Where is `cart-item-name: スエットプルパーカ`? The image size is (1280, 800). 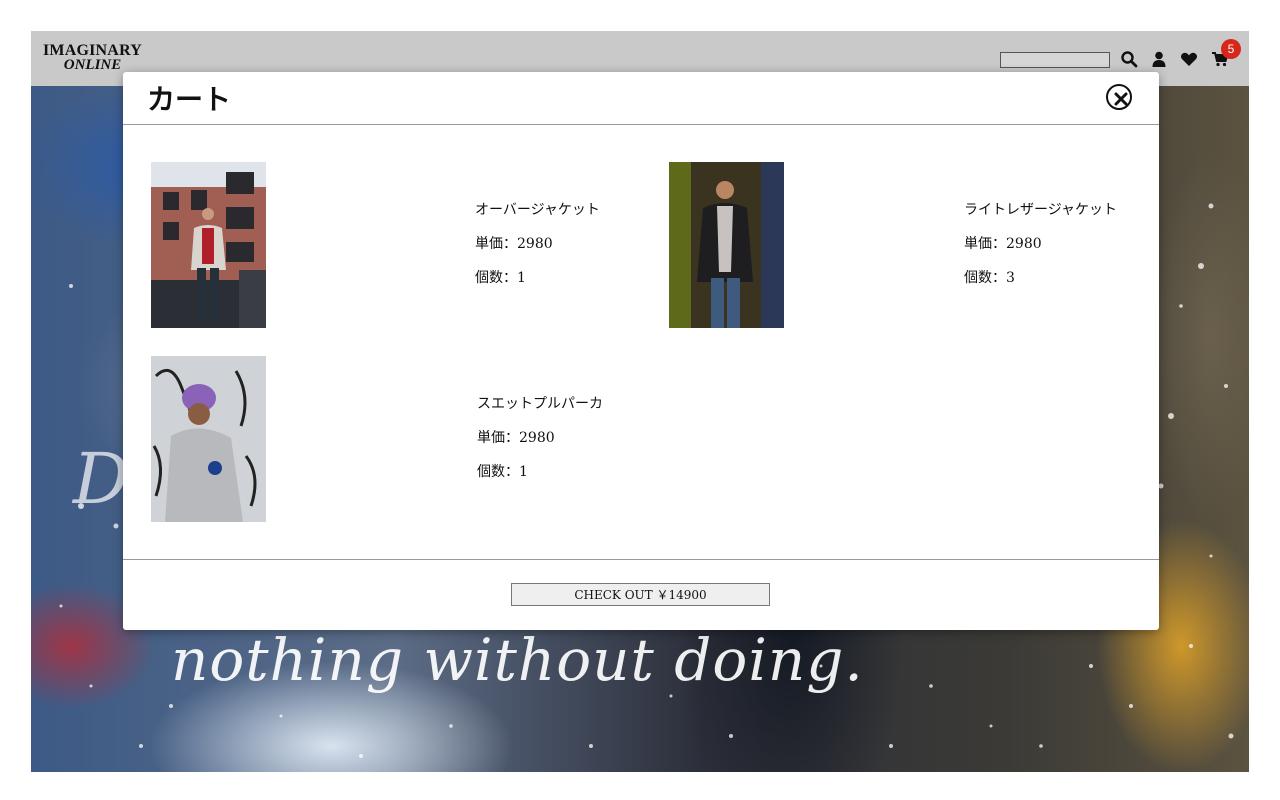 cart-item-name: スエットプルパーカ is located at coordinates (540, 404).